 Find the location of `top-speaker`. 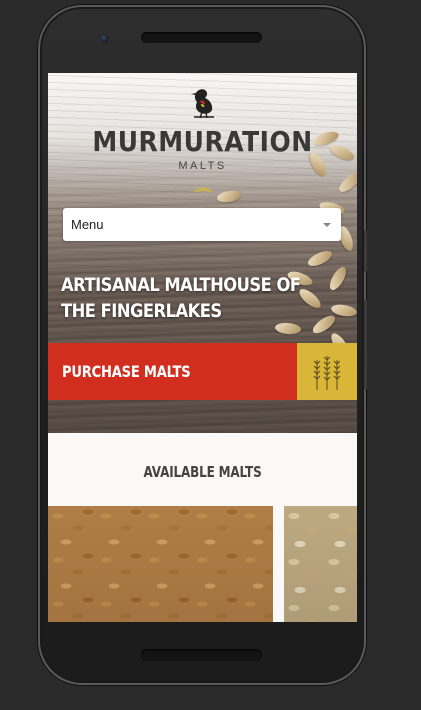

top-speaker is located at coordinates (201, 37).